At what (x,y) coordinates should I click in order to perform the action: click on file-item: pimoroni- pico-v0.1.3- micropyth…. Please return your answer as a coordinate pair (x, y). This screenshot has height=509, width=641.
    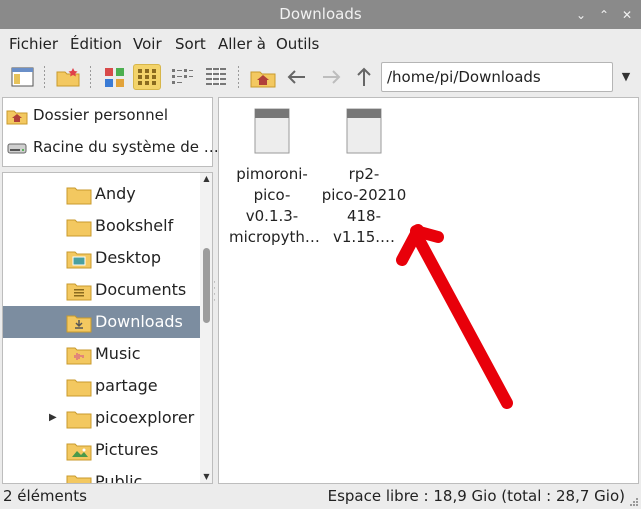
    Looking at the image, I should click on (274, 176).